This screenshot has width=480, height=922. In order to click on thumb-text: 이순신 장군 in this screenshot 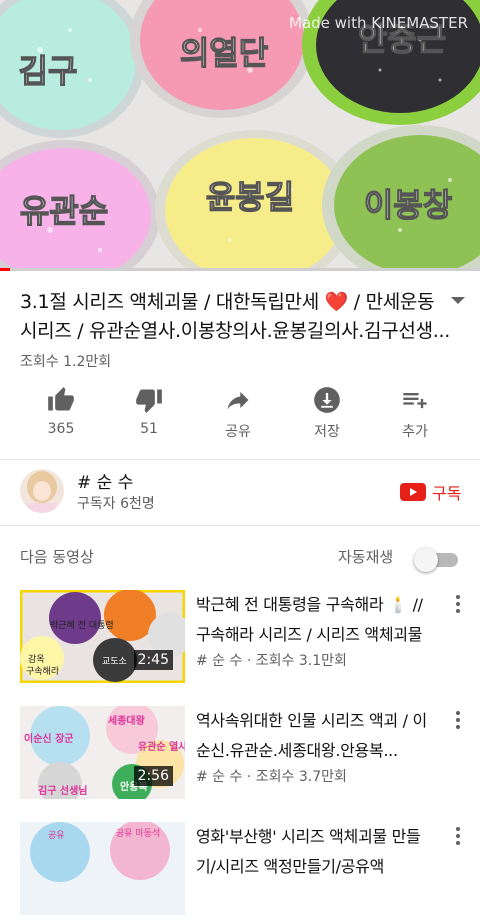, I will do `click(48, 738)`.